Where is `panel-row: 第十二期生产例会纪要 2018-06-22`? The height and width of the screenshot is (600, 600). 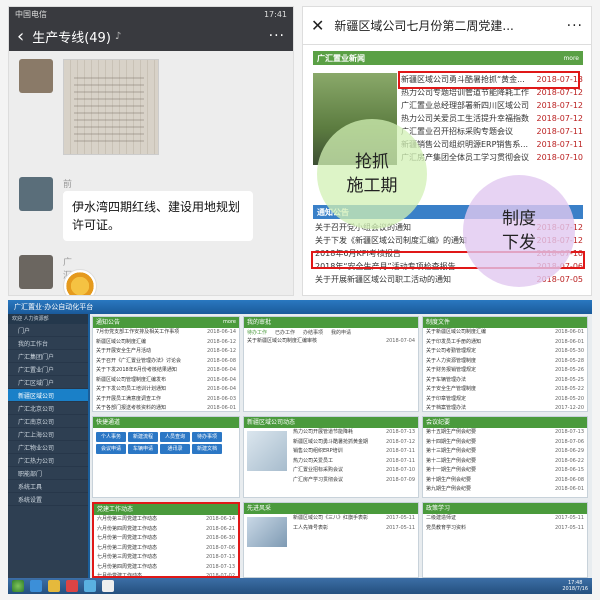 panel-row: 第十二期生产例会纪要 2018-06-22 is located at coordinates (505, 462).